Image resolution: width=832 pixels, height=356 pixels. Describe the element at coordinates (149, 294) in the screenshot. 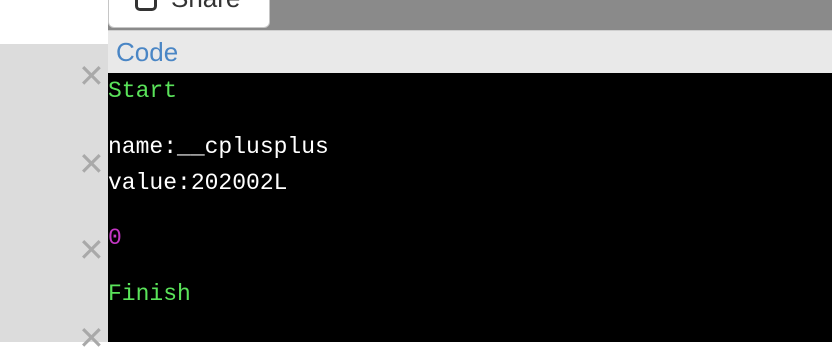

I see `output-finish: Finish` at that location.